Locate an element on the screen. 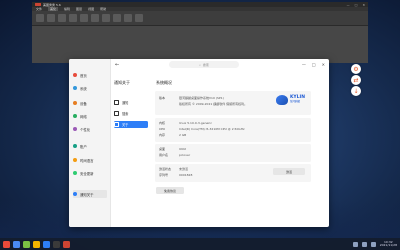  serial-value: 0001828 is located at coordinates (186, 175).